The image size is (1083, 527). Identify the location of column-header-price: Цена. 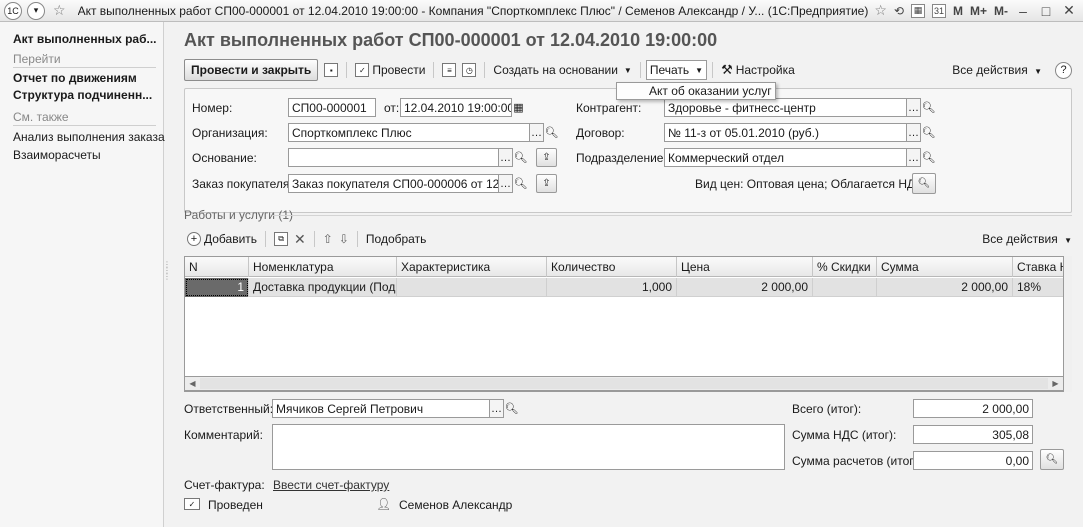
(745, 267).